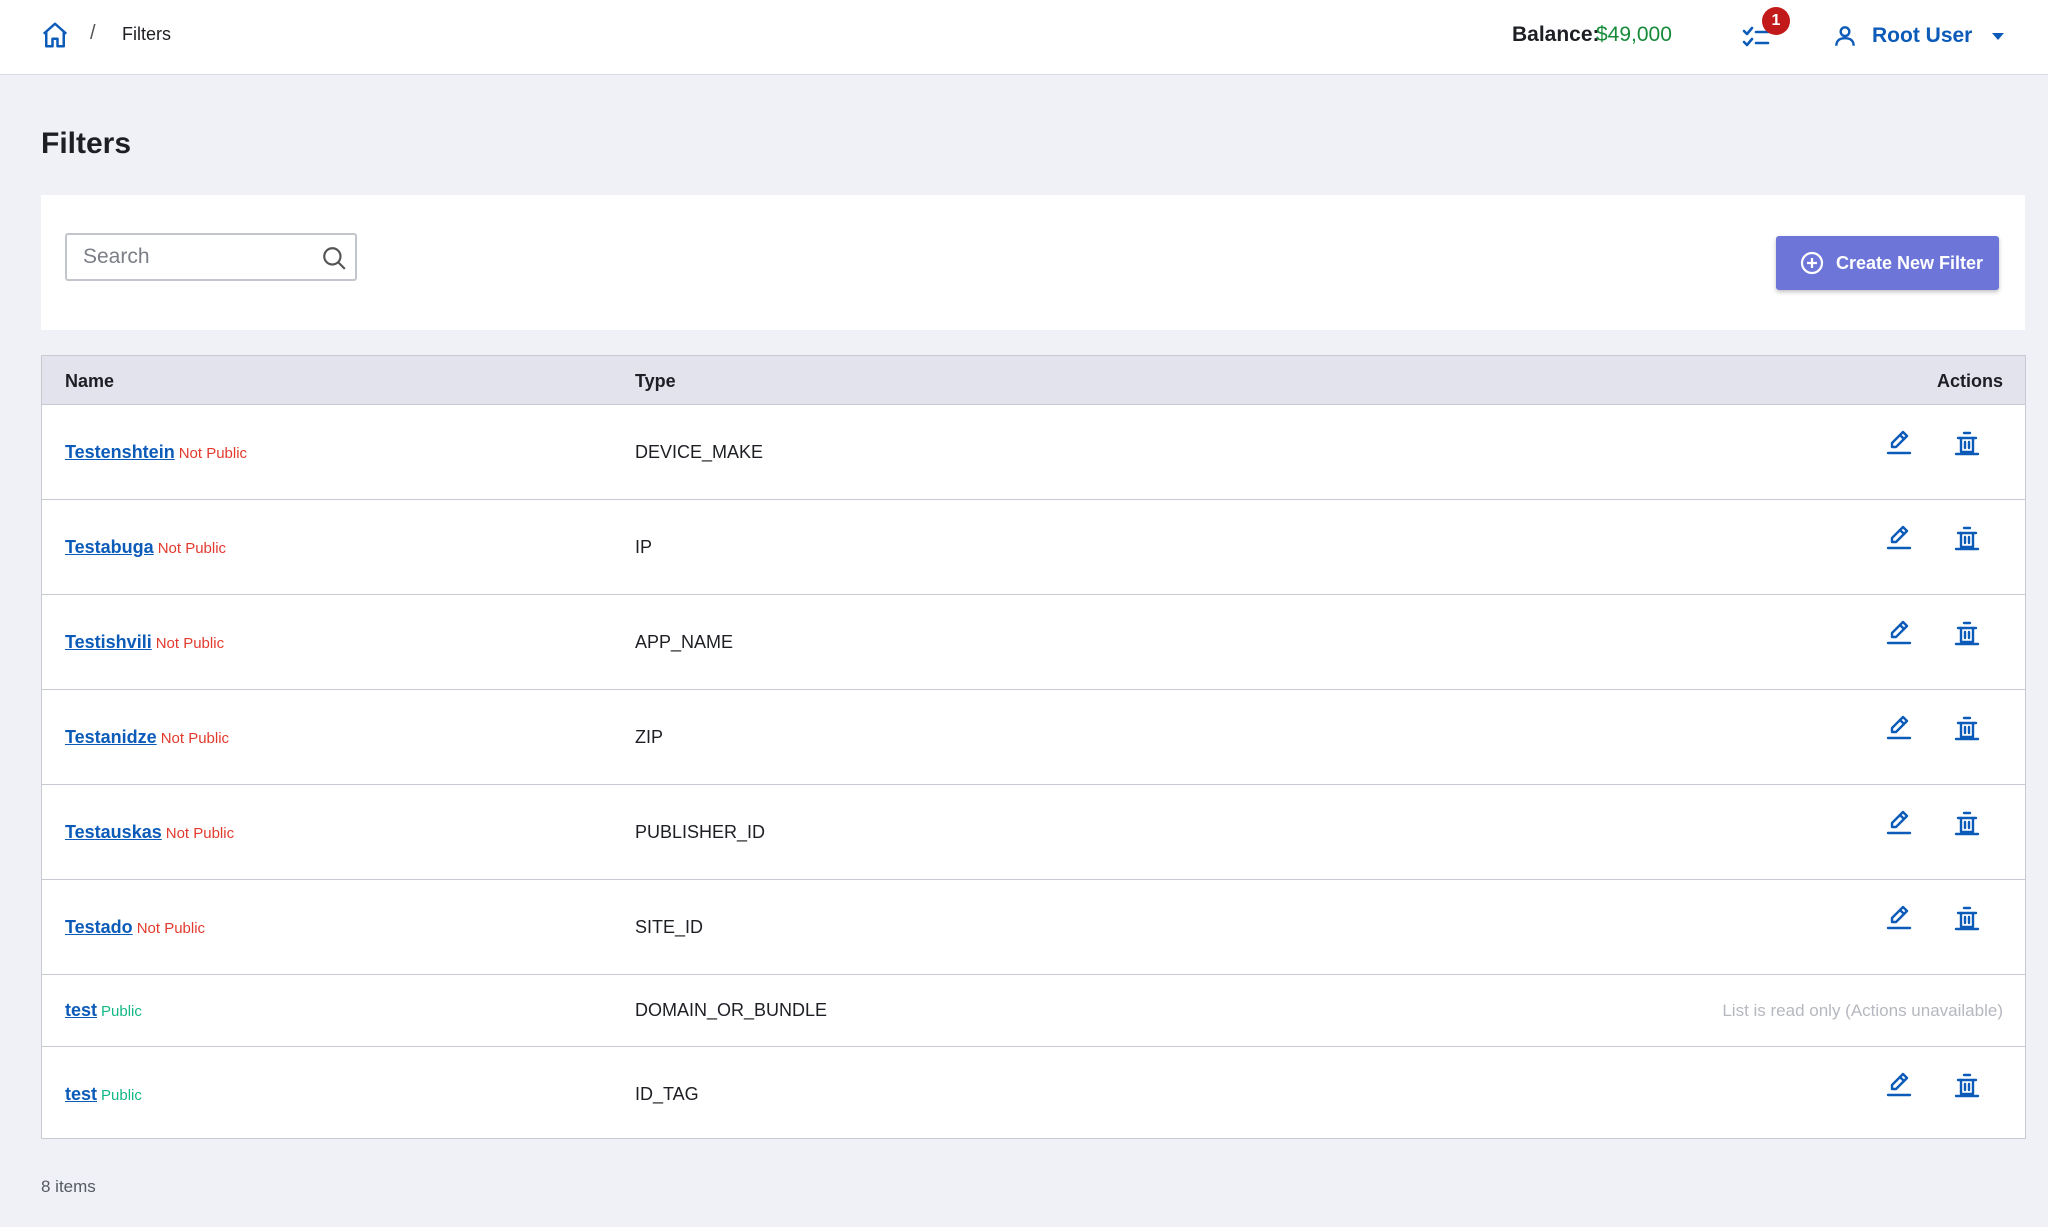 The height and width of the screenshot is (1227, 2048). Describe the element at coordinates (1634, 34) in the screenshot. I see `balance-value: $49,000` at that location.